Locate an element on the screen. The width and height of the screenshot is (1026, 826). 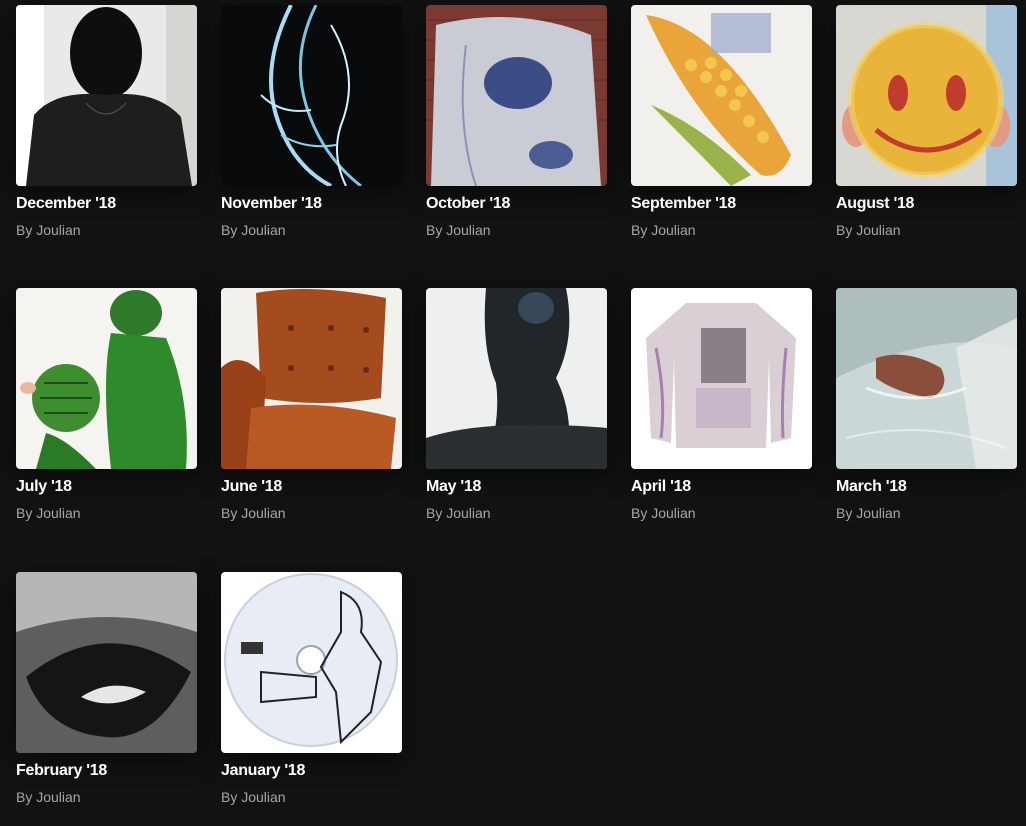
playlist-card-december-18: December '18 By Joulian is located at coordinates (106, 125).